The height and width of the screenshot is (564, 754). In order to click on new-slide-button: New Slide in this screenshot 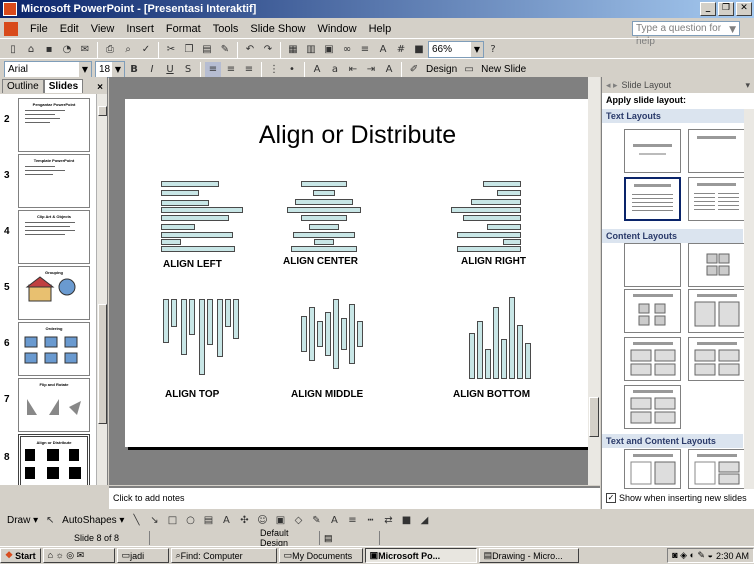, I will do `click(503, 69)`.